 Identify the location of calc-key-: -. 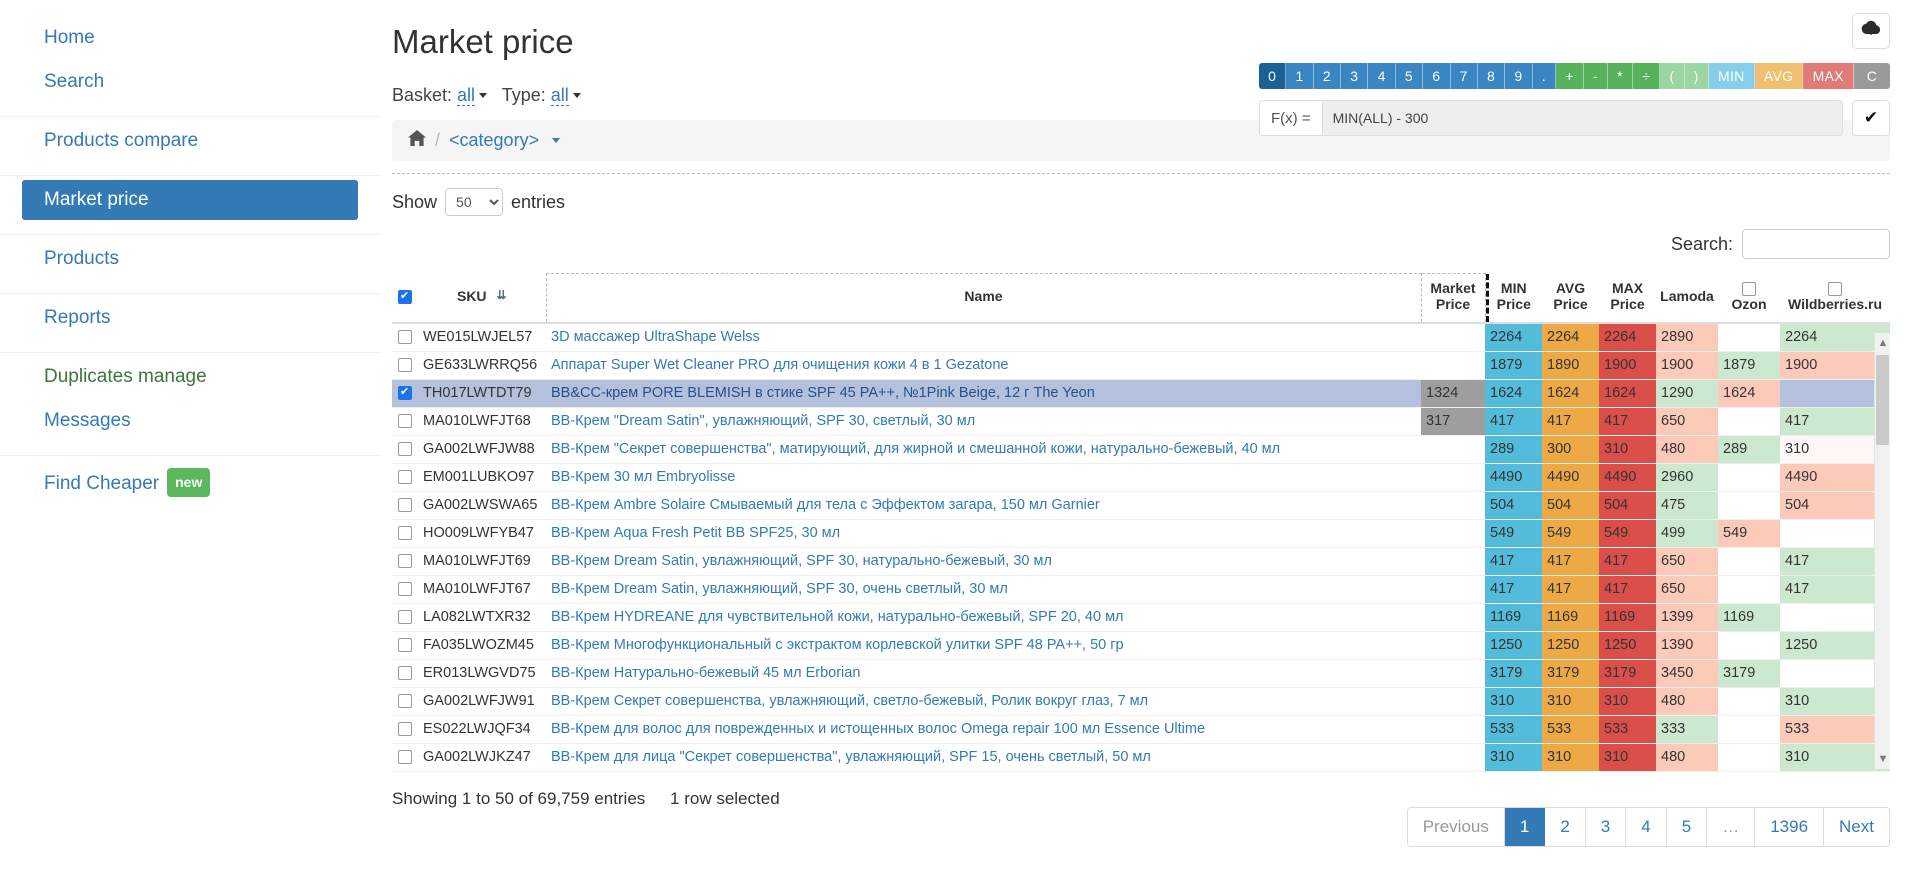
(1596, 76).